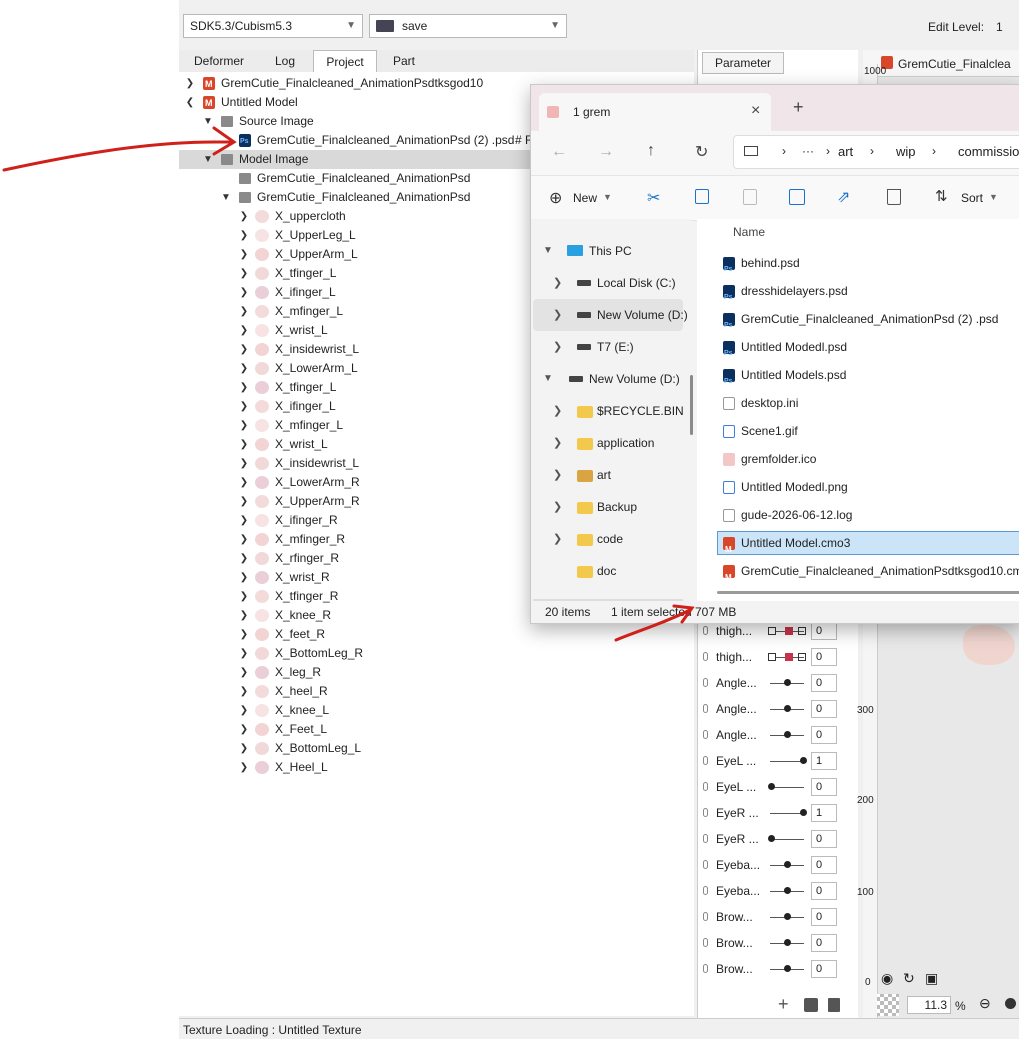 The width and height of the screenshot is (1019, 1039). I want to click on annotation-arrow-source-file, so click(119, 149).